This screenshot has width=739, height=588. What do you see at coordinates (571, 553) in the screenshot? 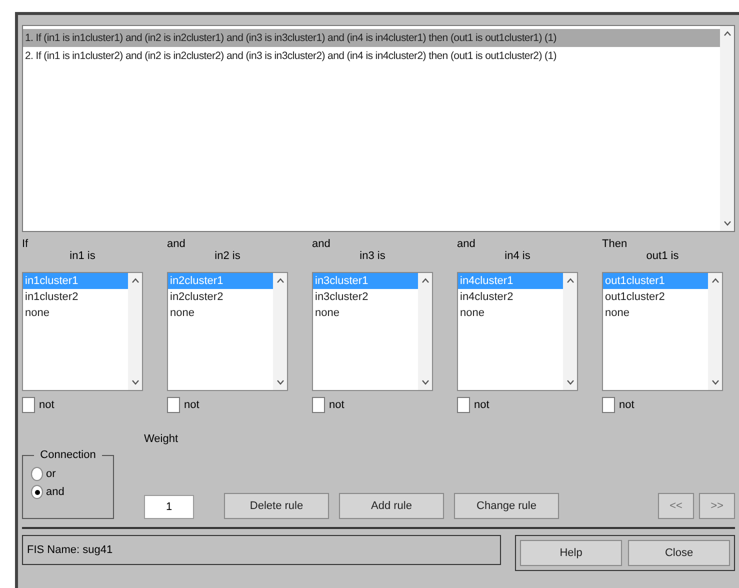
I see `footer-button: Help` at bounding box center [571, 553].